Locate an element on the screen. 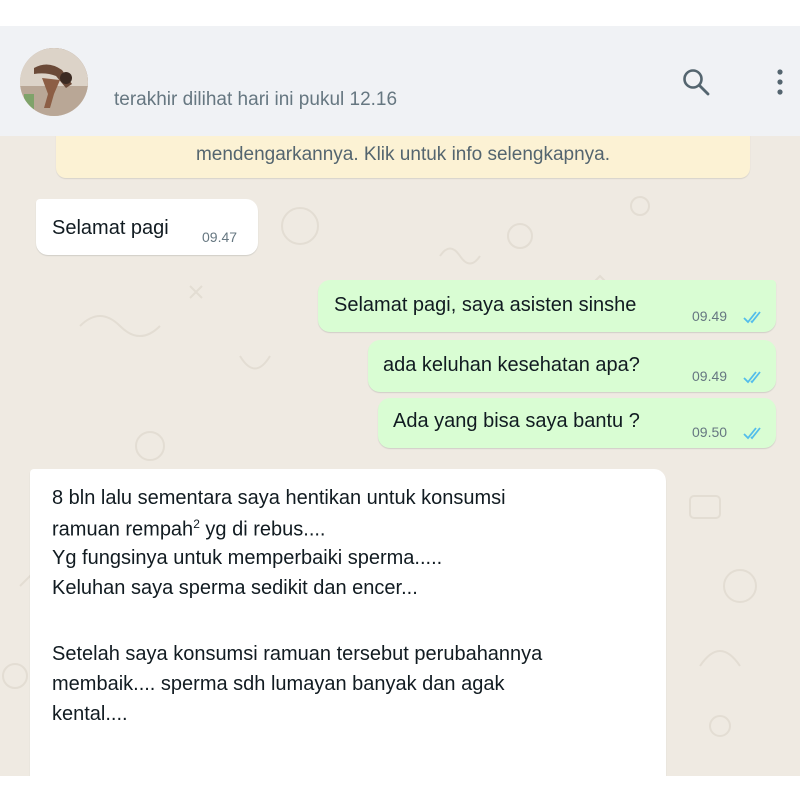 This screenshot has width=800, height=800. message-outgoing: Ada yang bisa saya bantu ? 09.50 is located at coordinates (577, 423).